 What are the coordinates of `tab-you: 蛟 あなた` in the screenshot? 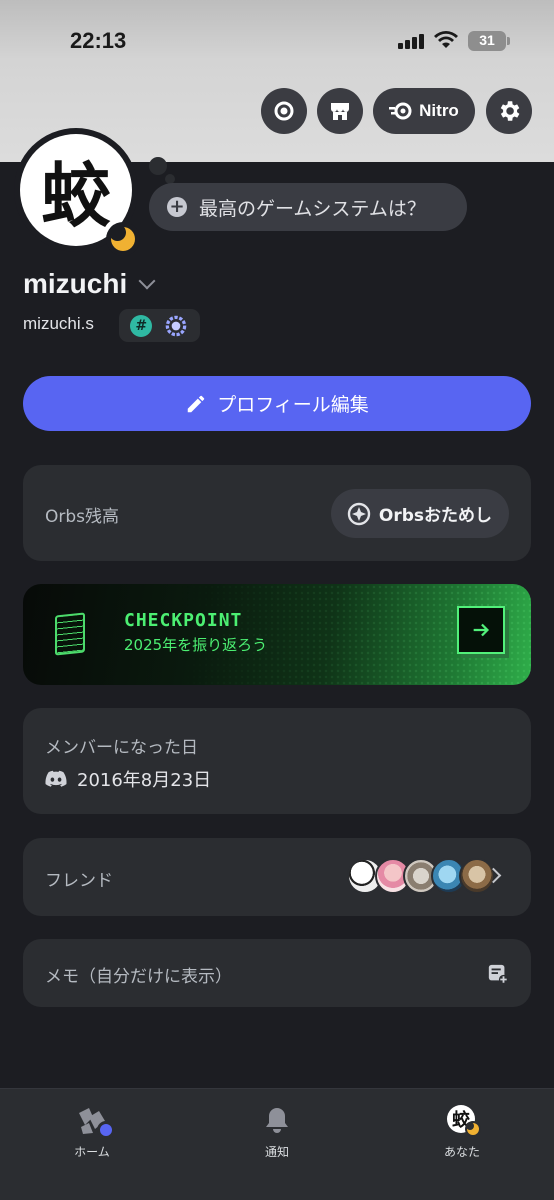 It's located at (462, 1131).